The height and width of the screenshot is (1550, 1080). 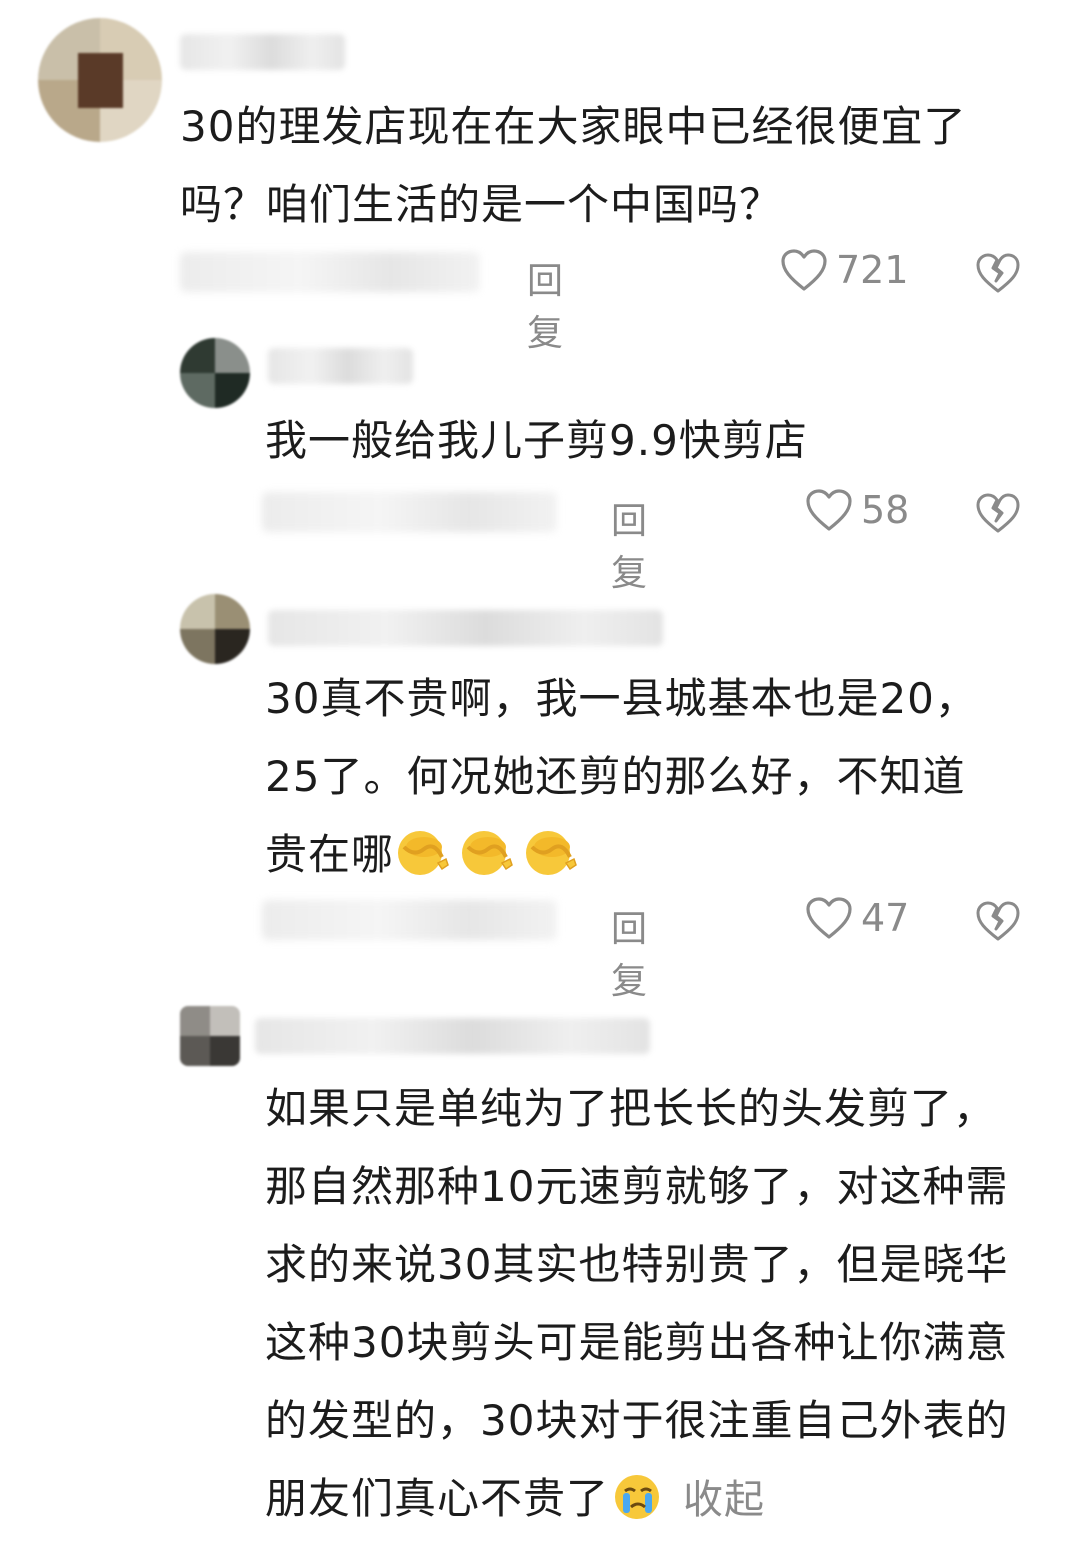 I want to click on like-count: 58, so click(x=885, y=510).